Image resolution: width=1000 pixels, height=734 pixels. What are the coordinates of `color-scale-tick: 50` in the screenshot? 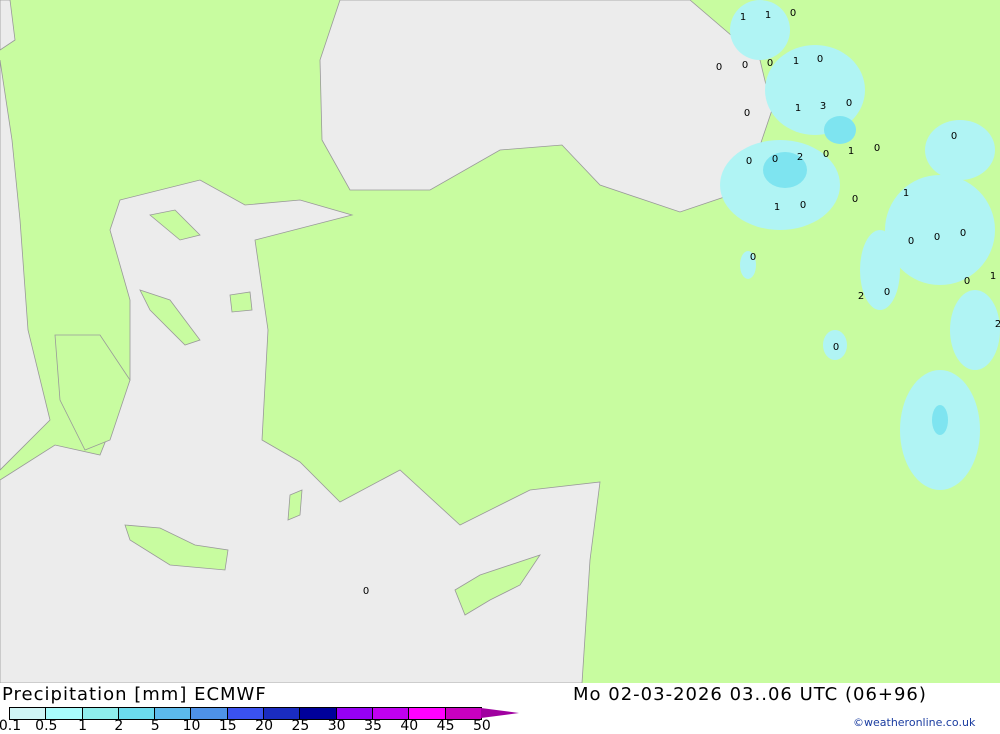 It's located at (481, 726).